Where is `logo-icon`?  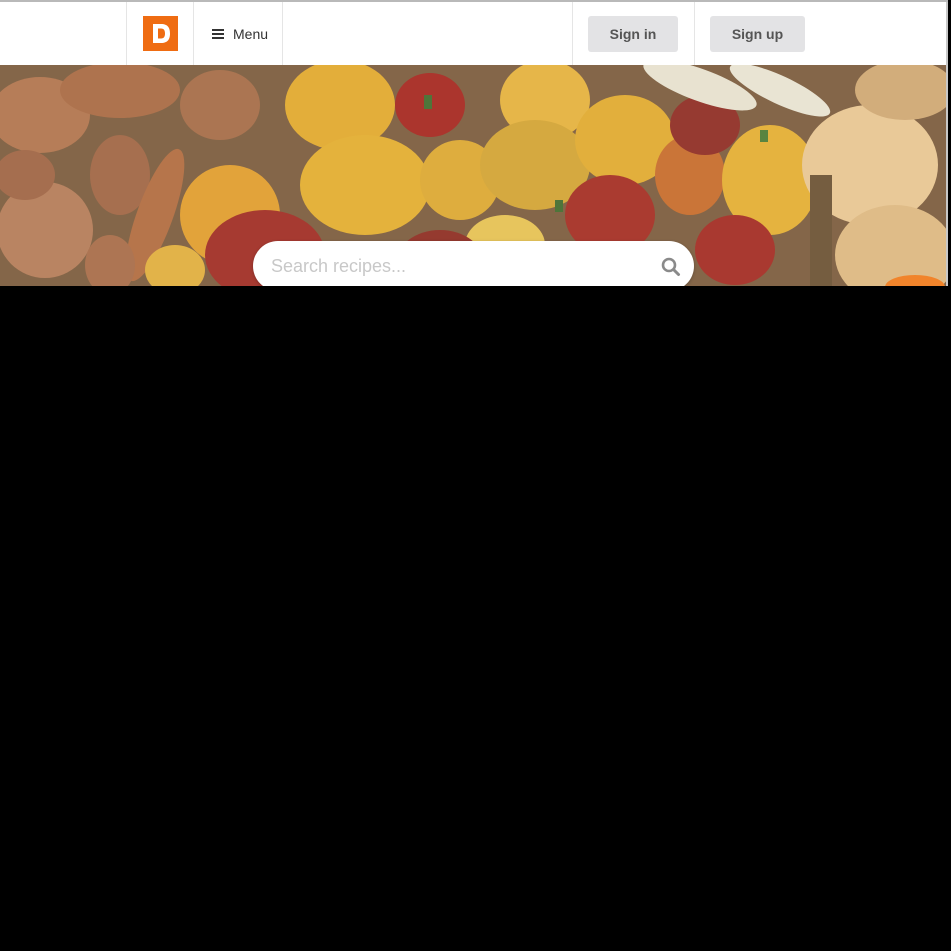
logo-icon is located at coordinates (160, 33).